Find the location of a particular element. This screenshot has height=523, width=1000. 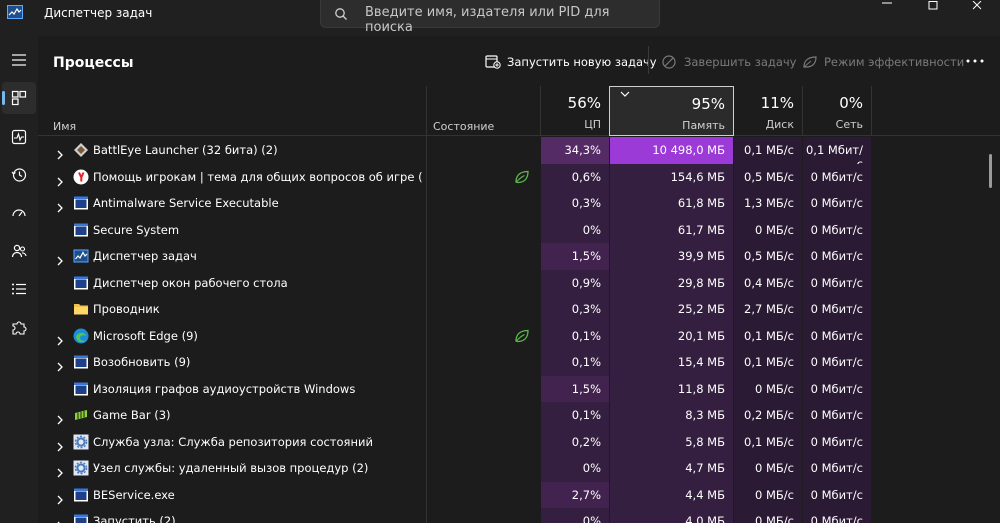

search-icon is located at coordinates (341, 13).